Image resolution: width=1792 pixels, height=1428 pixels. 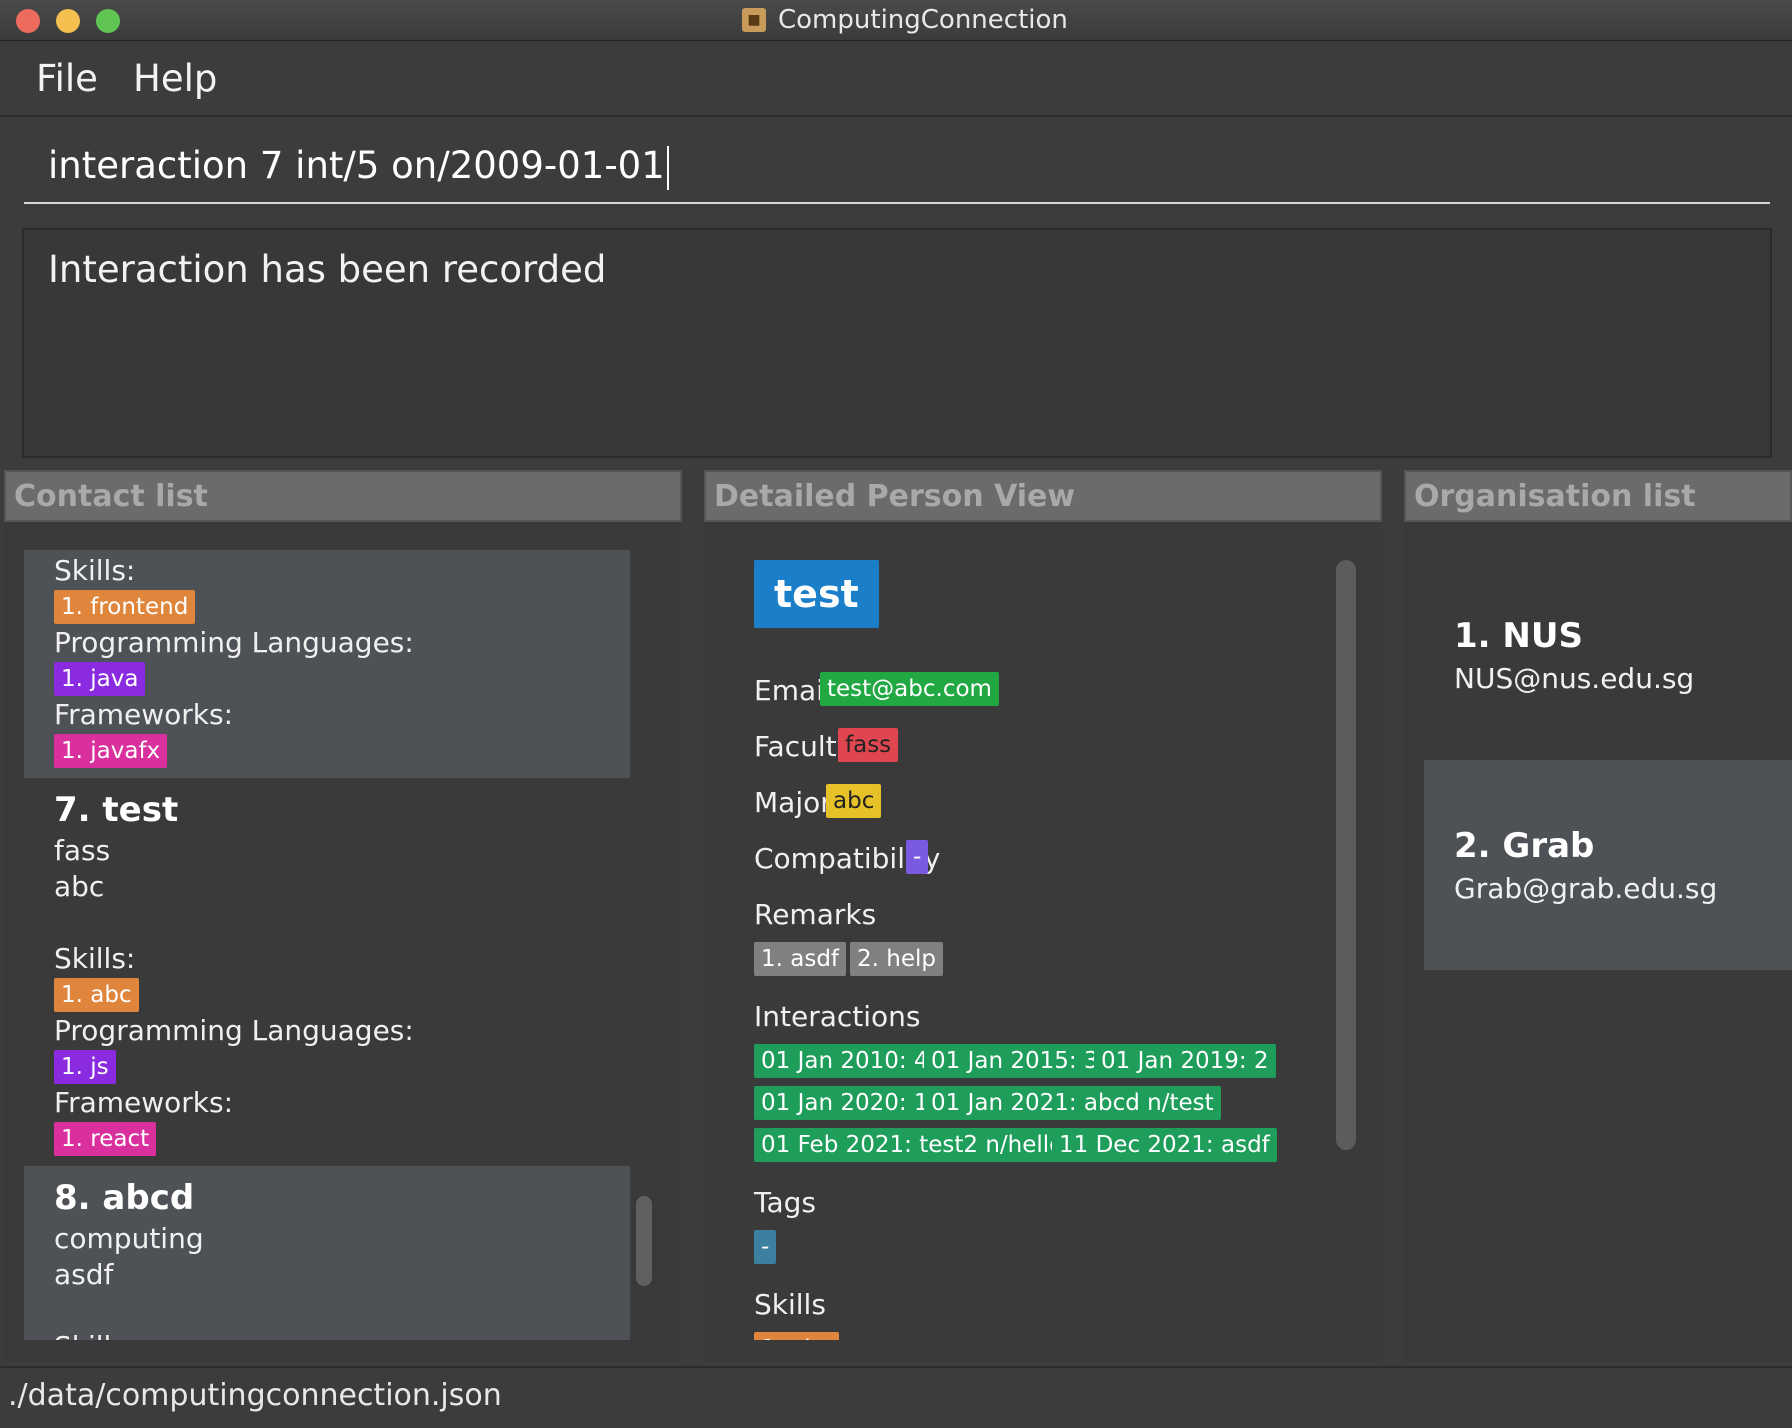 What do you see at coordinates (129, 1238) in the screenshot?
I see `contact-faculty: computing` at bounding box center [129, 1238].